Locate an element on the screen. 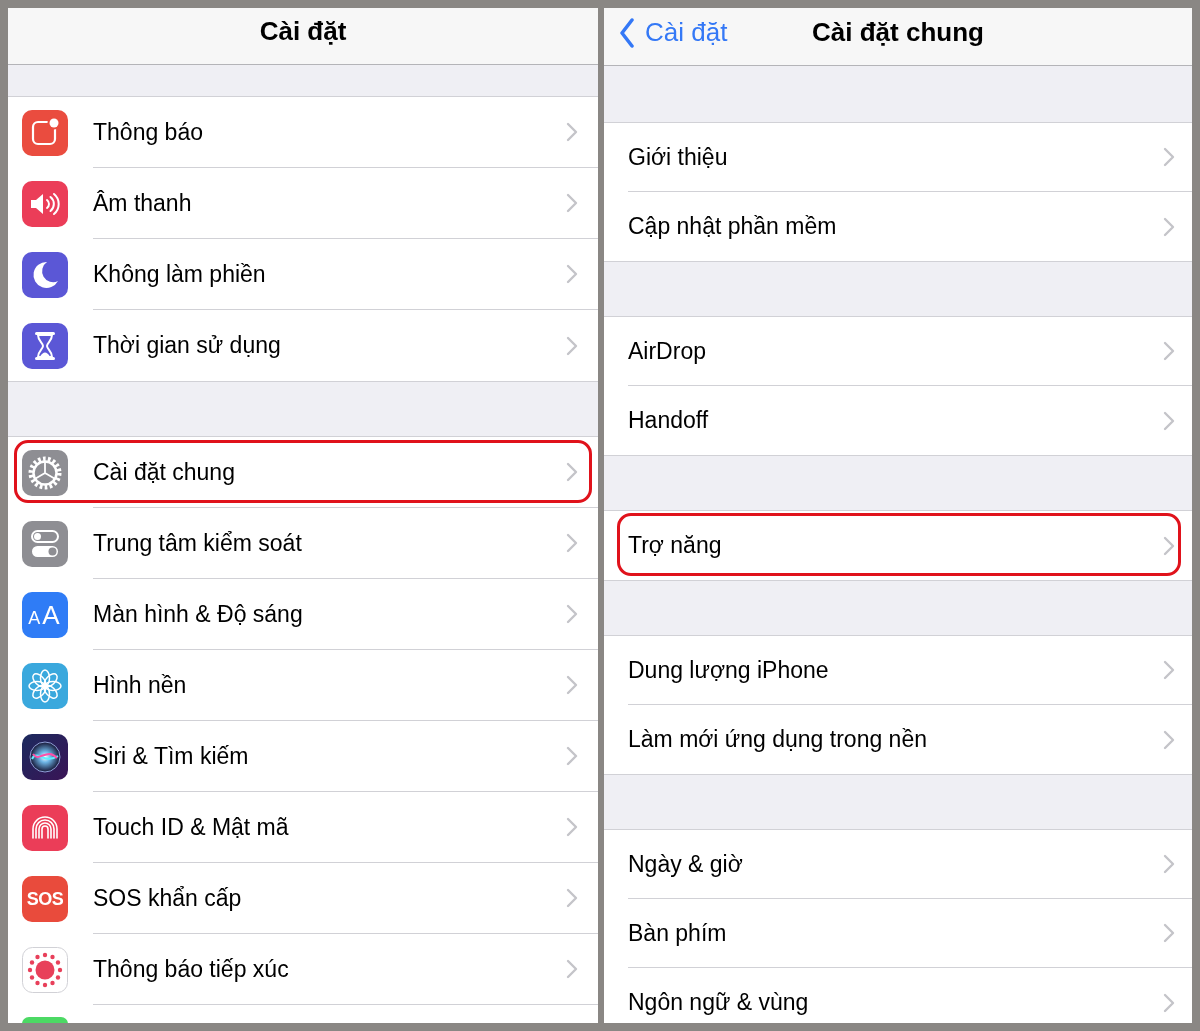 Image resolution: width=1200 pixels, height=1031 pixels. settings-row: Ngày & giờ is located at coordinates (898, 864).